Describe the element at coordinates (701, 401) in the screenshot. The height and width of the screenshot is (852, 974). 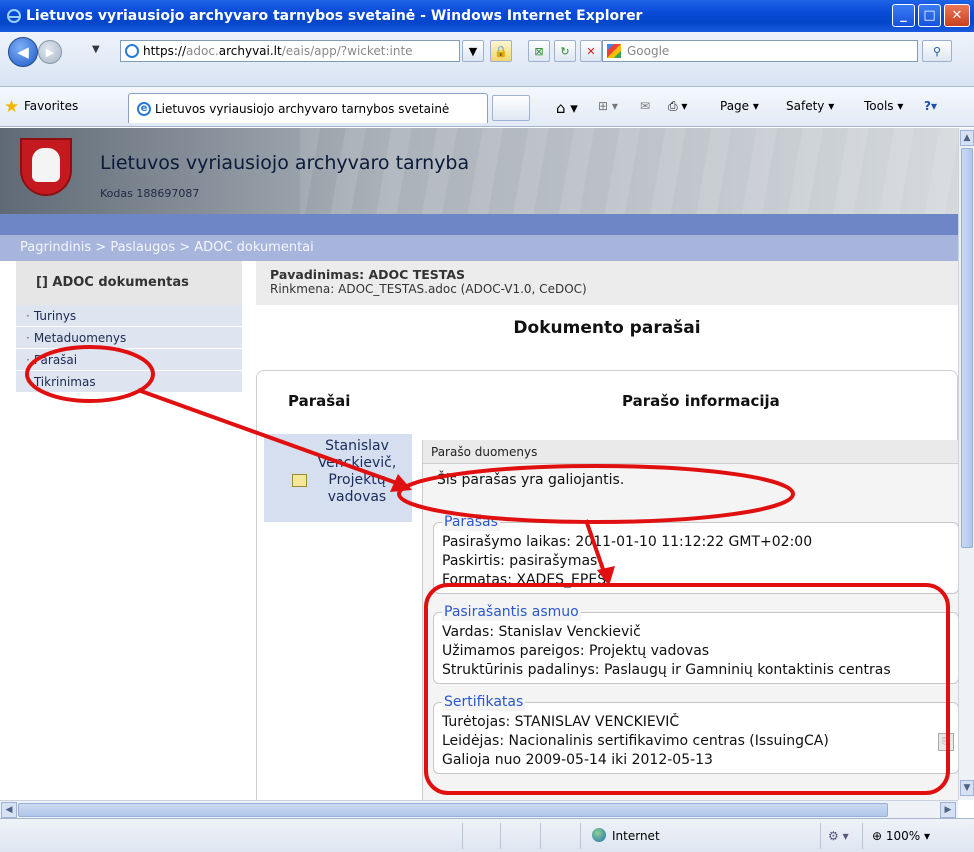
I see `signature-info-column-heading: Parašo informacija` at that location.